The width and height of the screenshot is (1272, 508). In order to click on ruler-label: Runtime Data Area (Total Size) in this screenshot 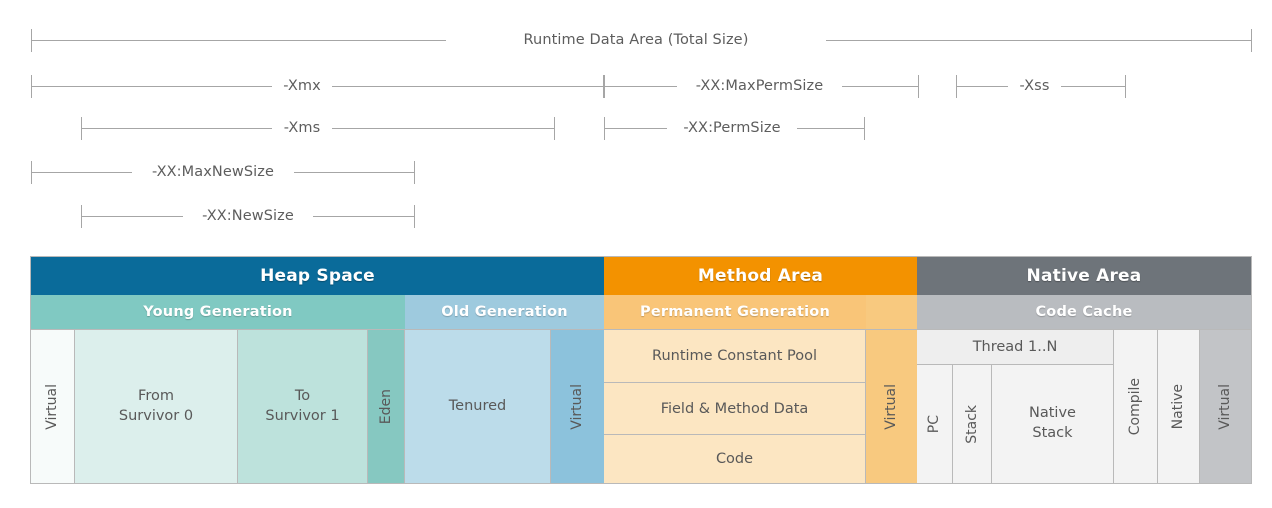, I will do `click(636, 40)`.